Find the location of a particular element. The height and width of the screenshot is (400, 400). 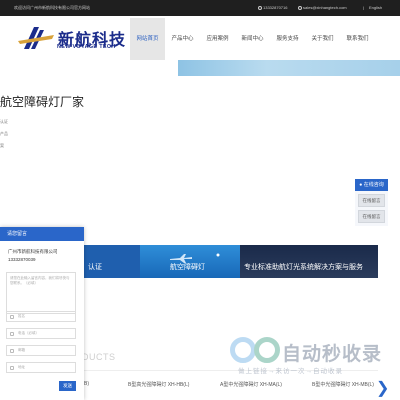

category-tile-obstruction-light: 航空障碍灯 is located at coordinates (190, 261).